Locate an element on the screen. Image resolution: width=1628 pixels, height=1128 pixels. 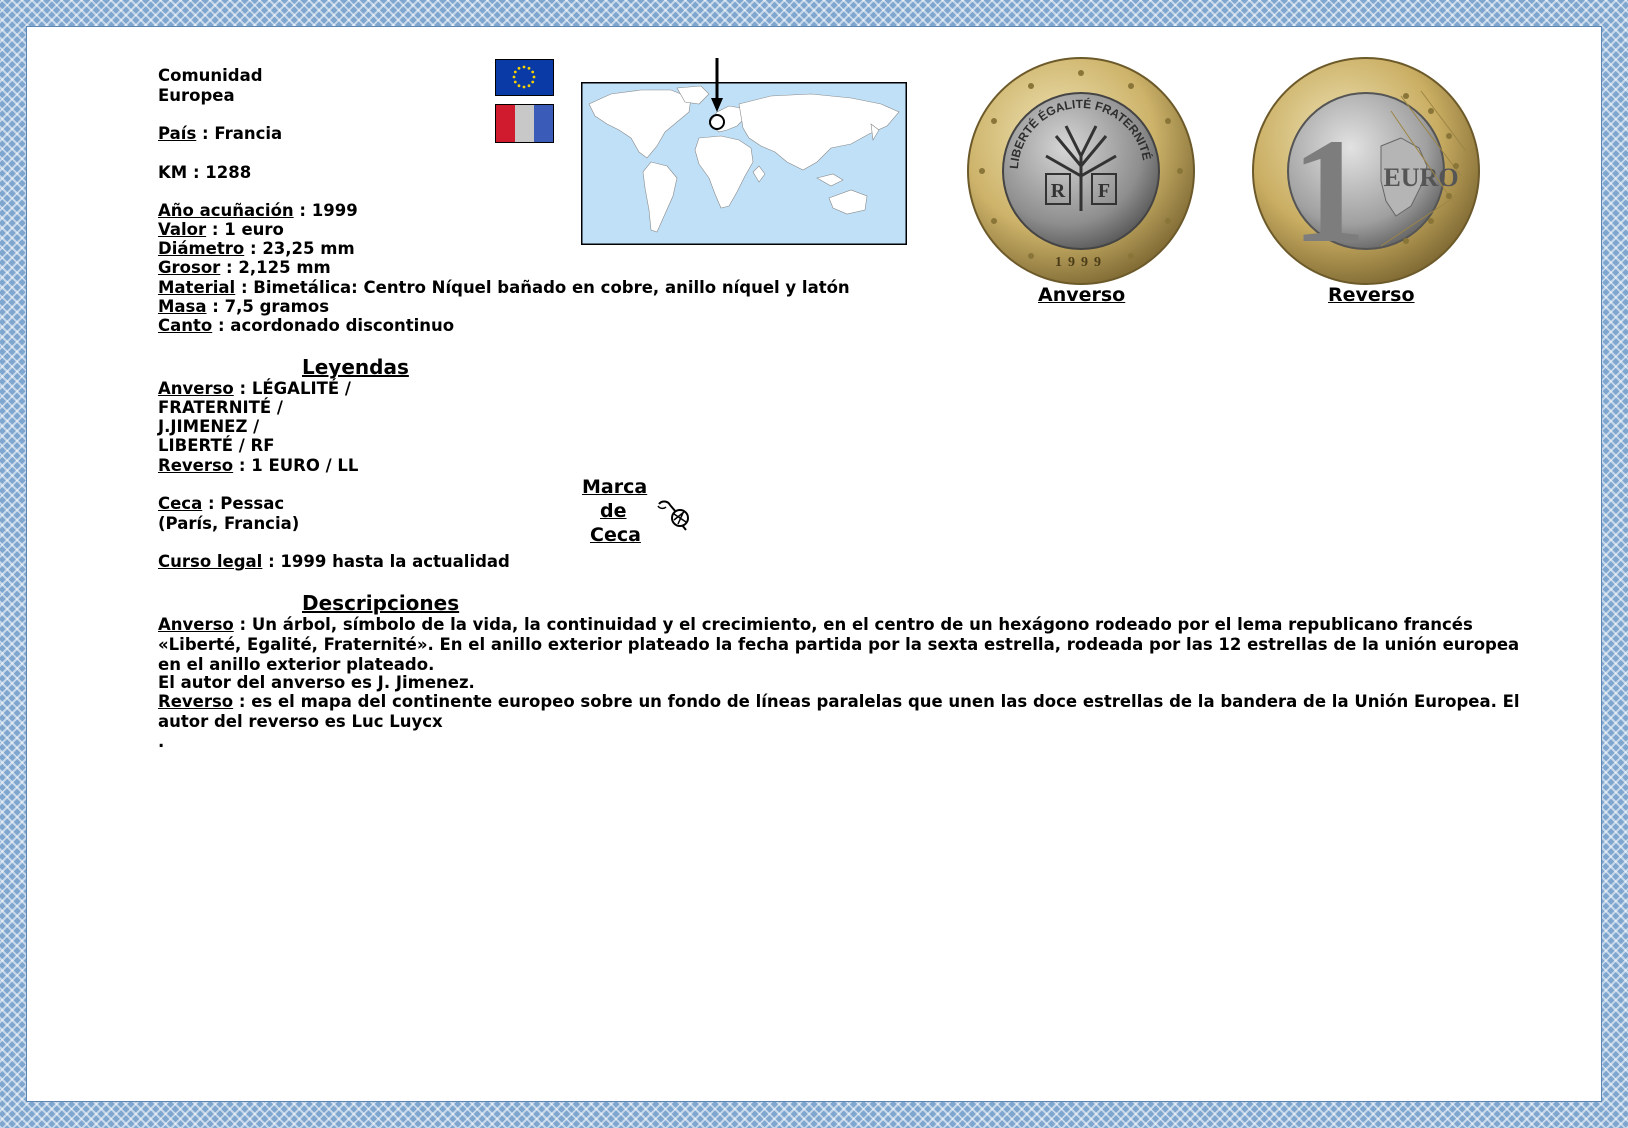
spec-value: : 23,25 mm is located at coordinates (299, 248).